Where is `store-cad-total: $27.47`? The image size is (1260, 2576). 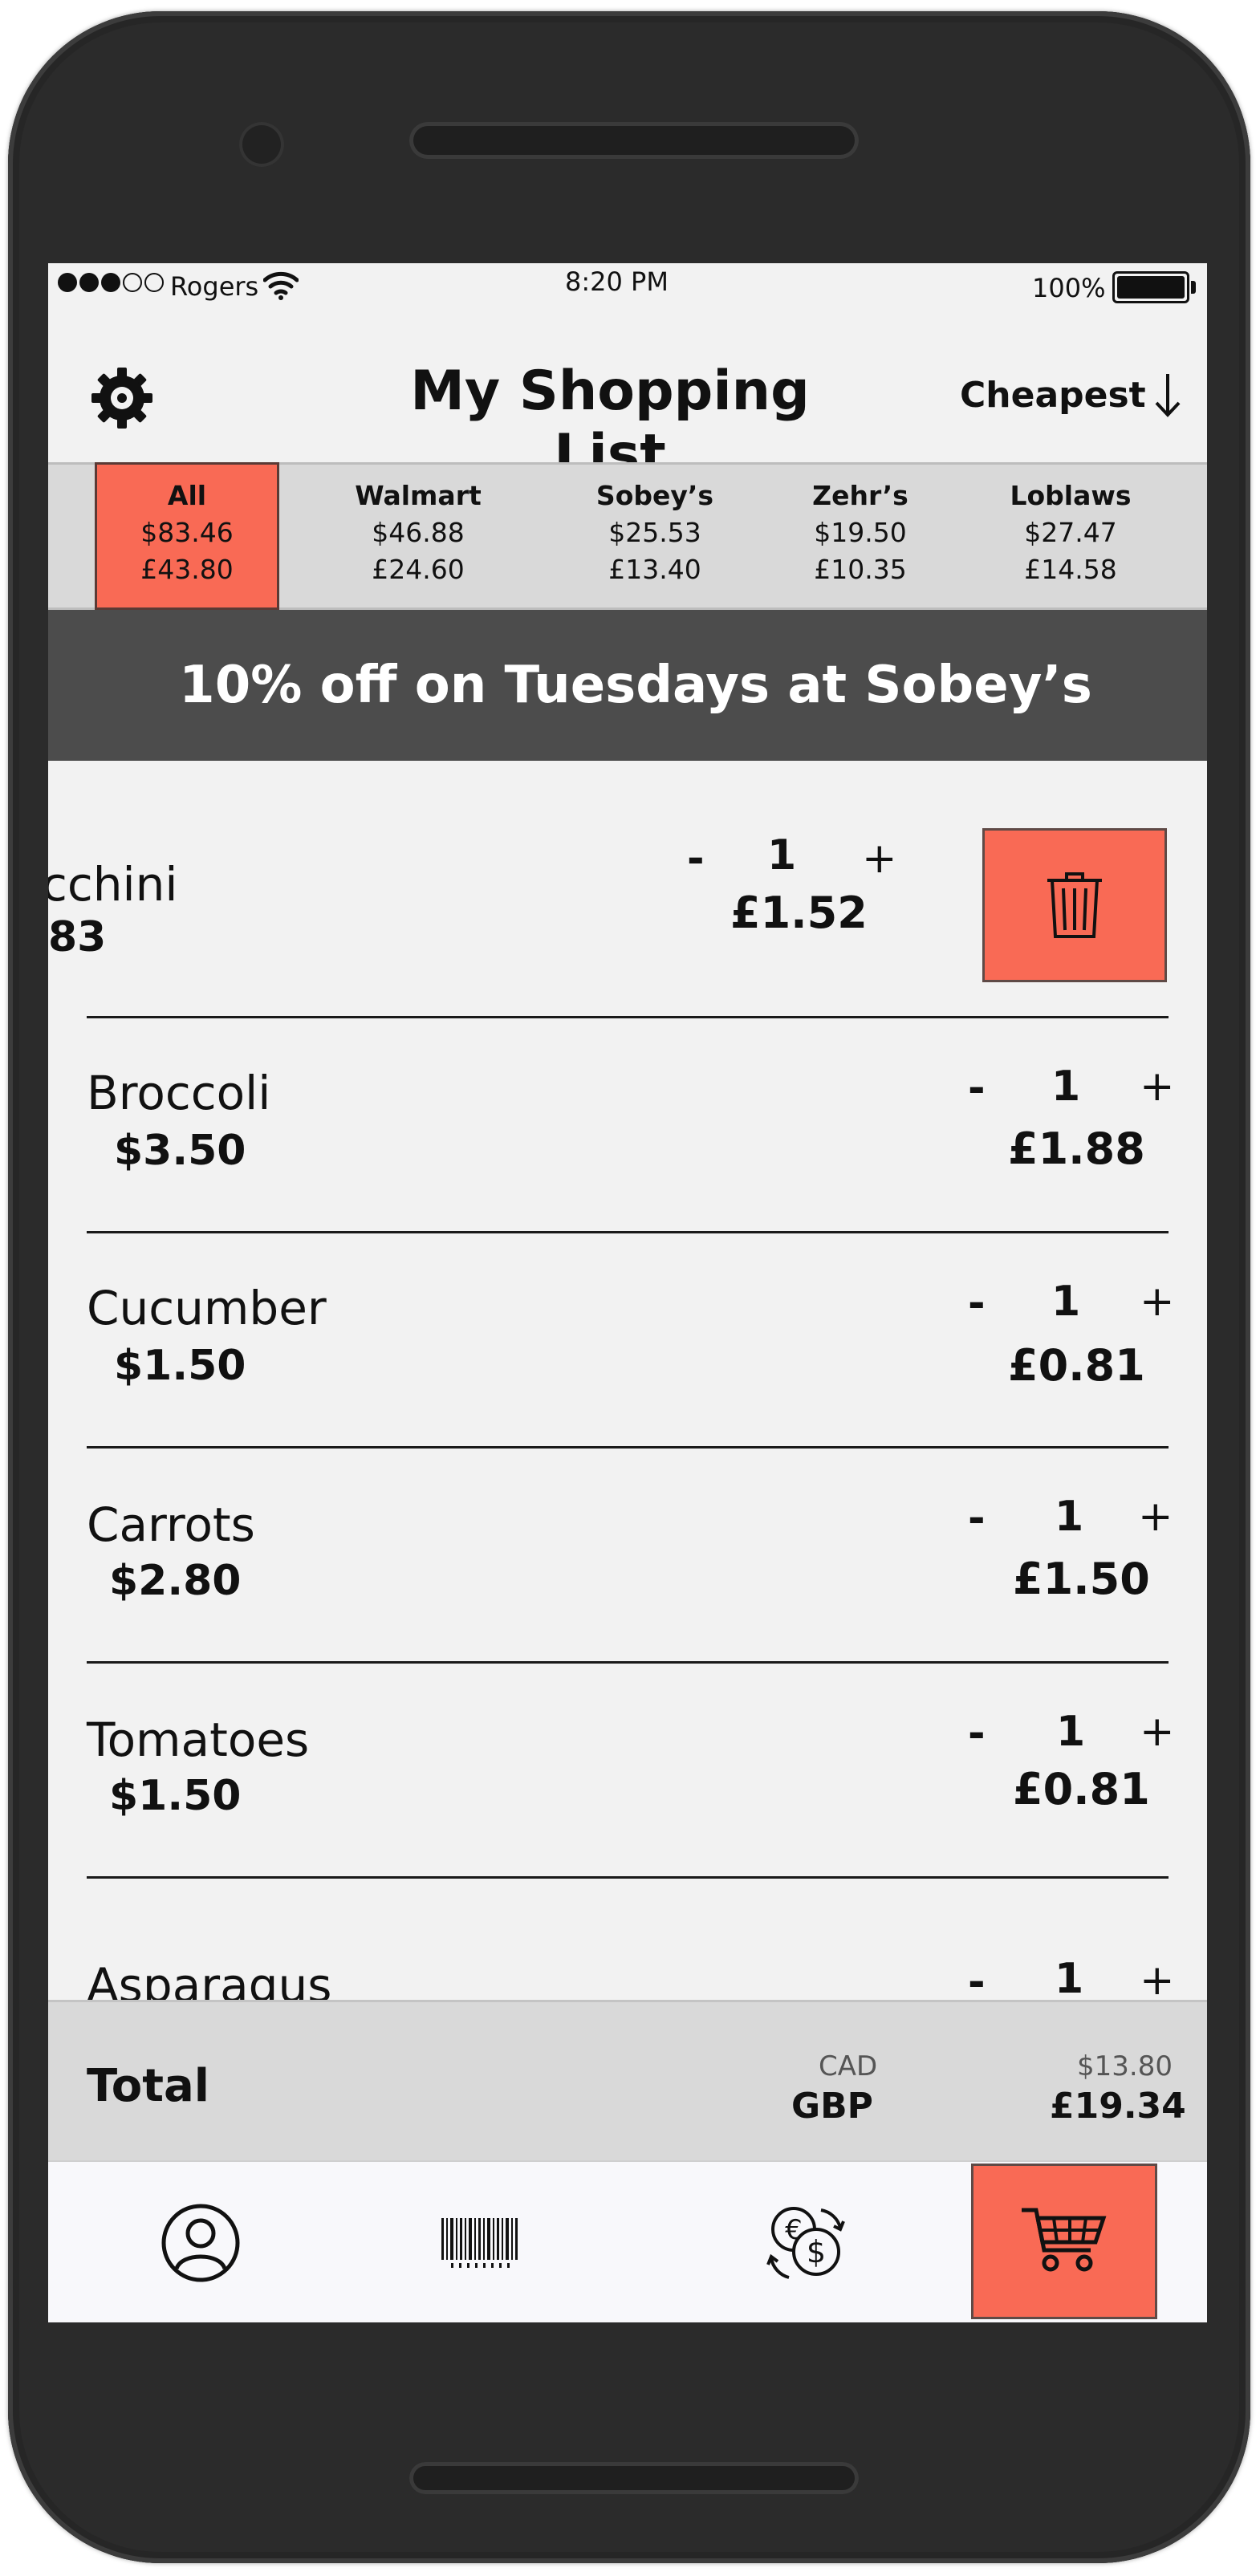 store-cad-total: $27.47 is located at coordinates (1070, 533).